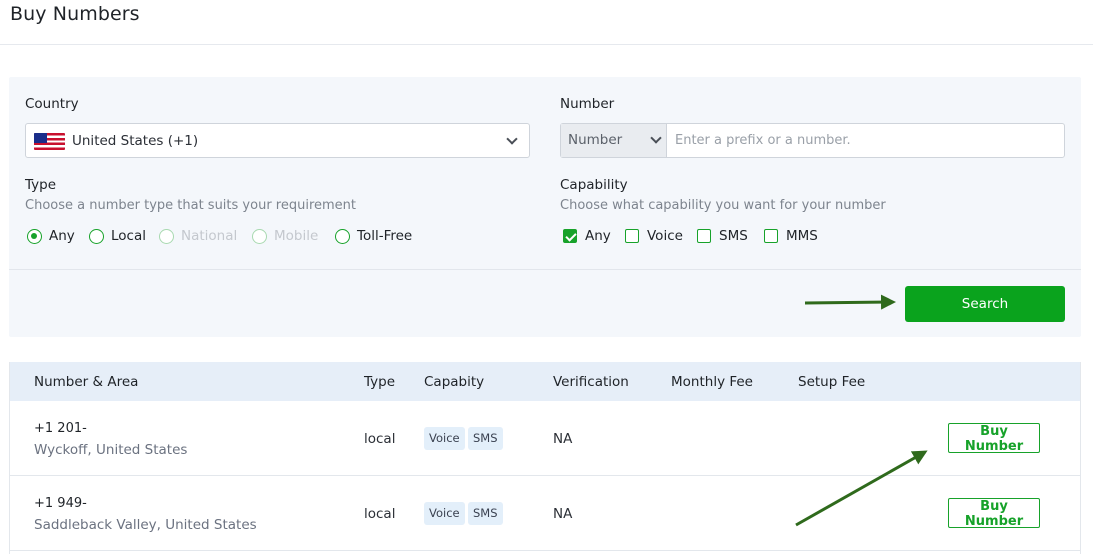  Describe the element at coordinates (385, 236) in the screenshot. I see `radio-label: Toll-Free` at that location.